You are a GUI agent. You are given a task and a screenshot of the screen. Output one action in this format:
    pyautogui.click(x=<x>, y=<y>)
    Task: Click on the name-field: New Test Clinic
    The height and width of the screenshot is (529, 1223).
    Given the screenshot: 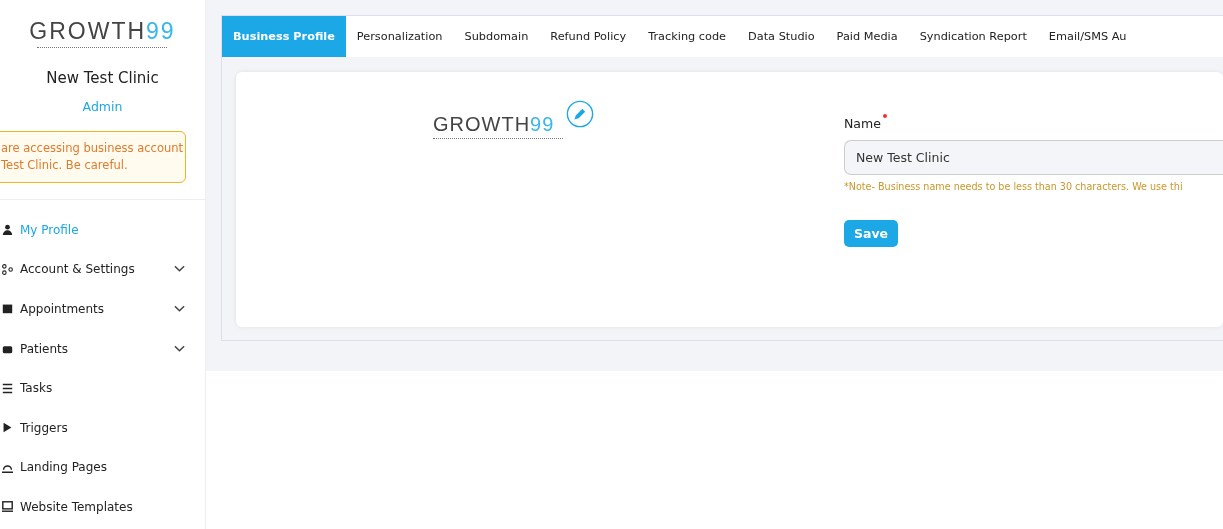 What is the action you would take?
    pyautogui.click(x=1033, y=157)
    